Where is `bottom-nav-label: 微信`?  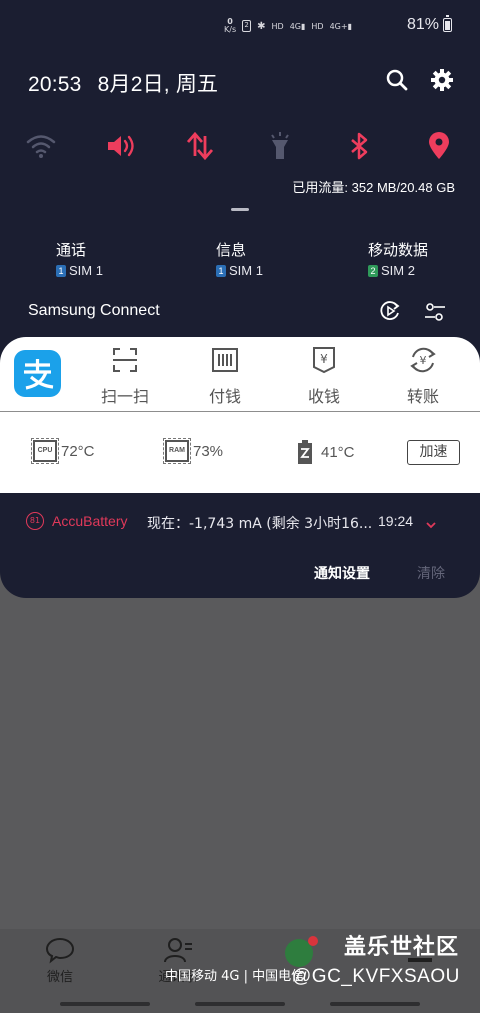
bottom-nav-label: 微信 is located at coordinates (59, 977).